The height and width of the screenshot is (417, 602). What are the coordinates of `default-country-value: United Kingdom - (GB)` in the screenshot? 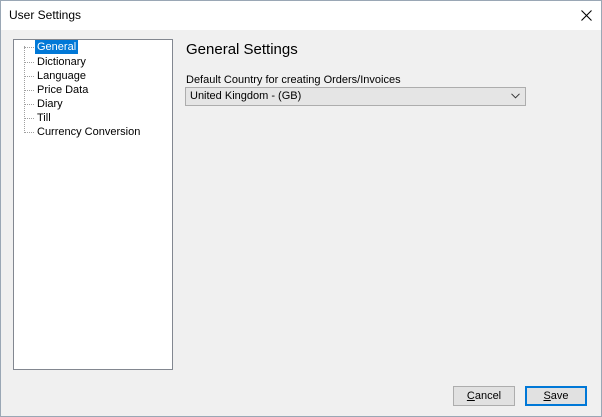 It's located at (246, 96).